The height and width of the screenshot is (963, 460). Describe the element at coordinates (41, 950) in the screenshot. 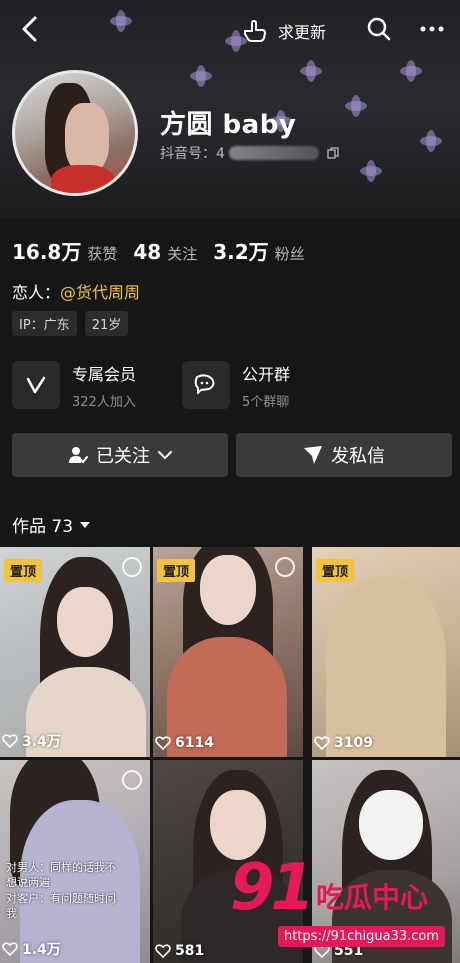

I see `video-likes-count: 1.4万` at that location.